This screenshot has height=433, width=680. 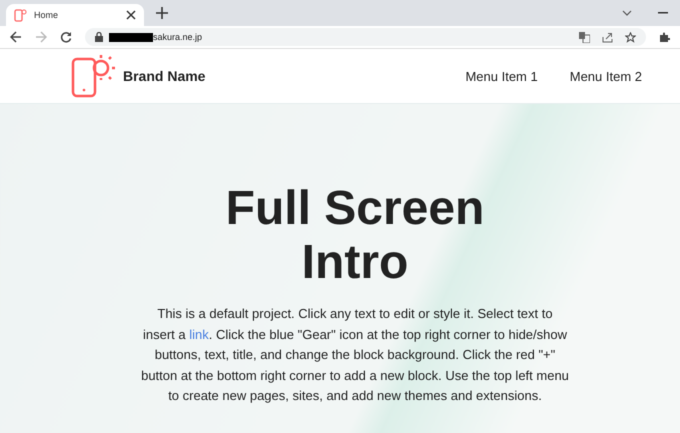 What do you see at coordinates (606, 76) in the screenshot?
I see `menu-item: Menu Item 2` at bounding box center [606, 76].